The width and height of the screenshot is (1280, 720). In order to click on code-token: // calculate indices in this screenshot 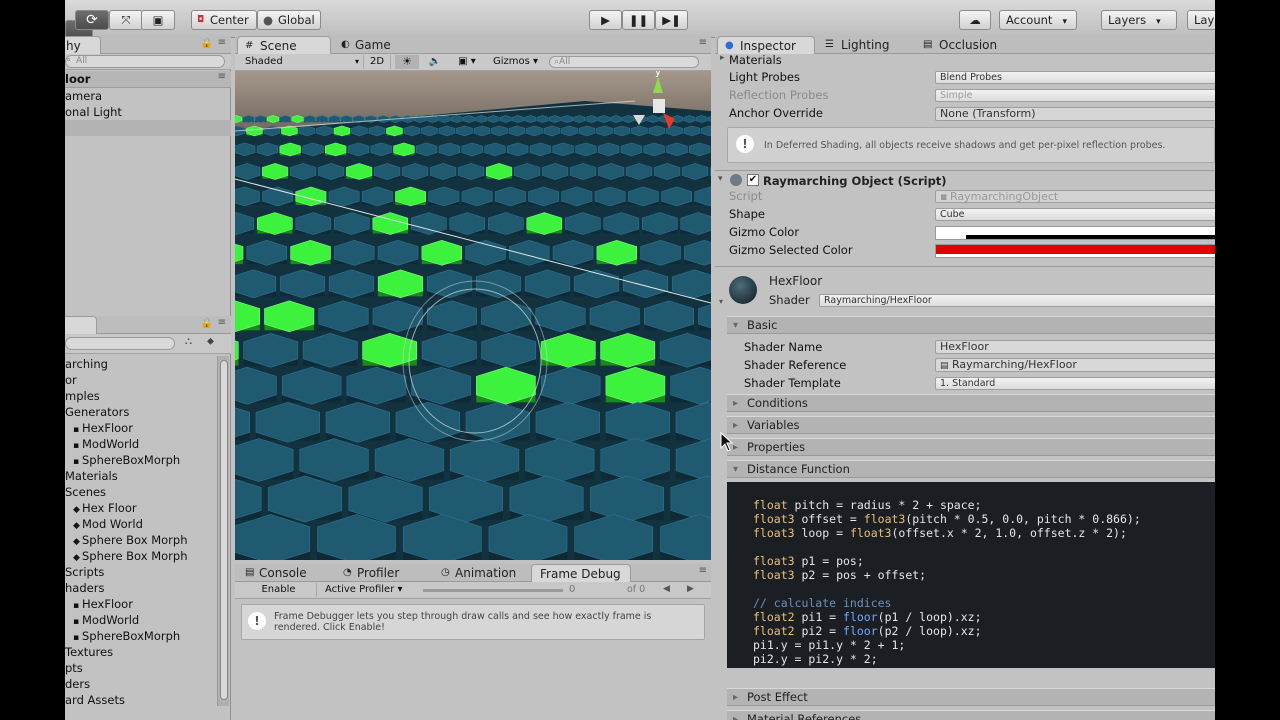, I will do `click(822, 603)`.